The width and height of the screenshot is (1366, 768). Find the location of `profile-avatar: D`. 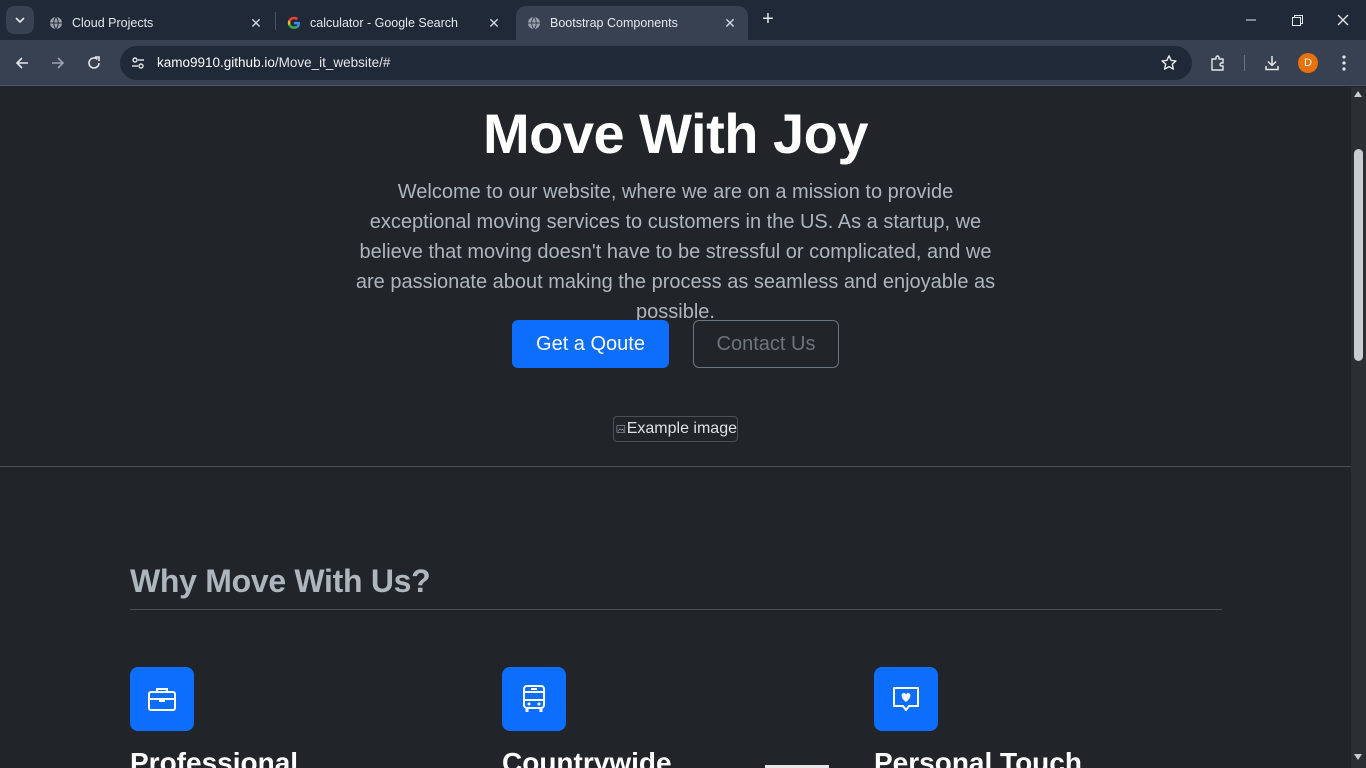

profile-avatar: D is located at coordinates (1308, 63).